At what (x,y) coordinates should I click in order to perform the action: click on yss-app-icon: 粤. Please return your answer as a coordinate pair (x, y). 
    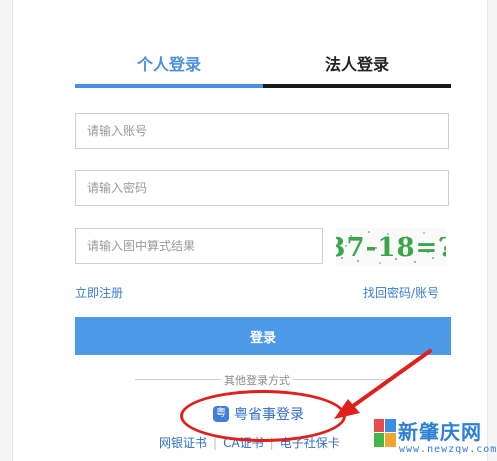
    Looking at the image, I should click on (221, 414).